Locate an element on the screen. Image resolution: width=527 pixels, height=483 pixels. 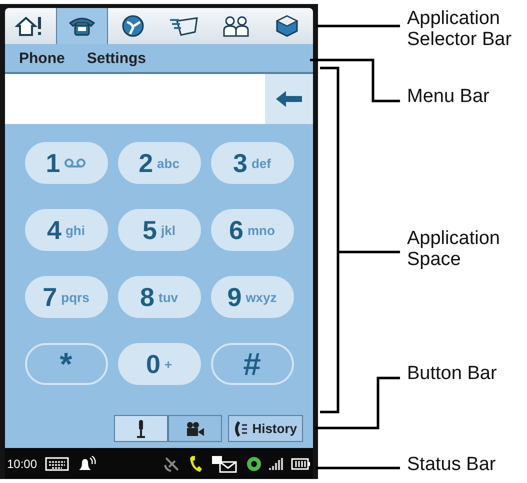
keyboard-icon is located at coordinates (57, 463).